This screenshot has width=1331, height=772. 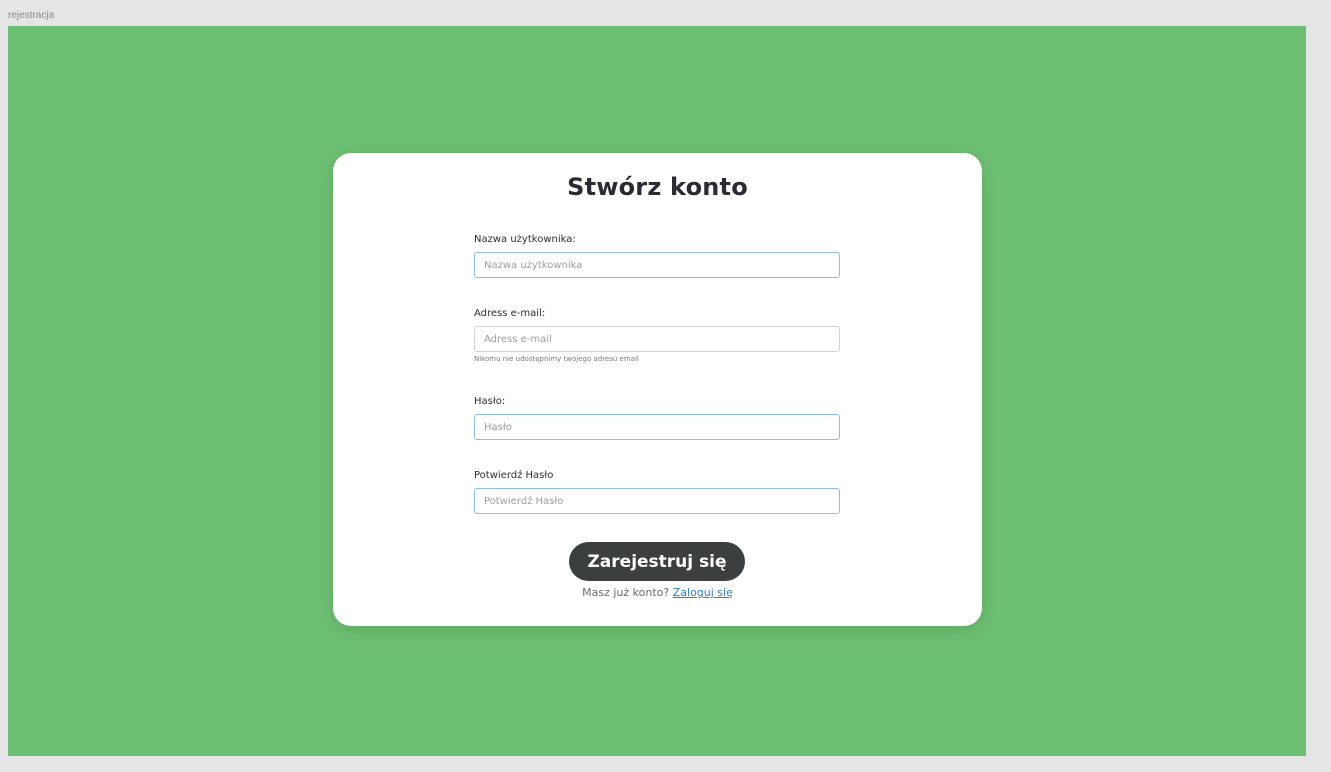 I want to click on page-title: Stwórz konto, so click(x=657, y=187).